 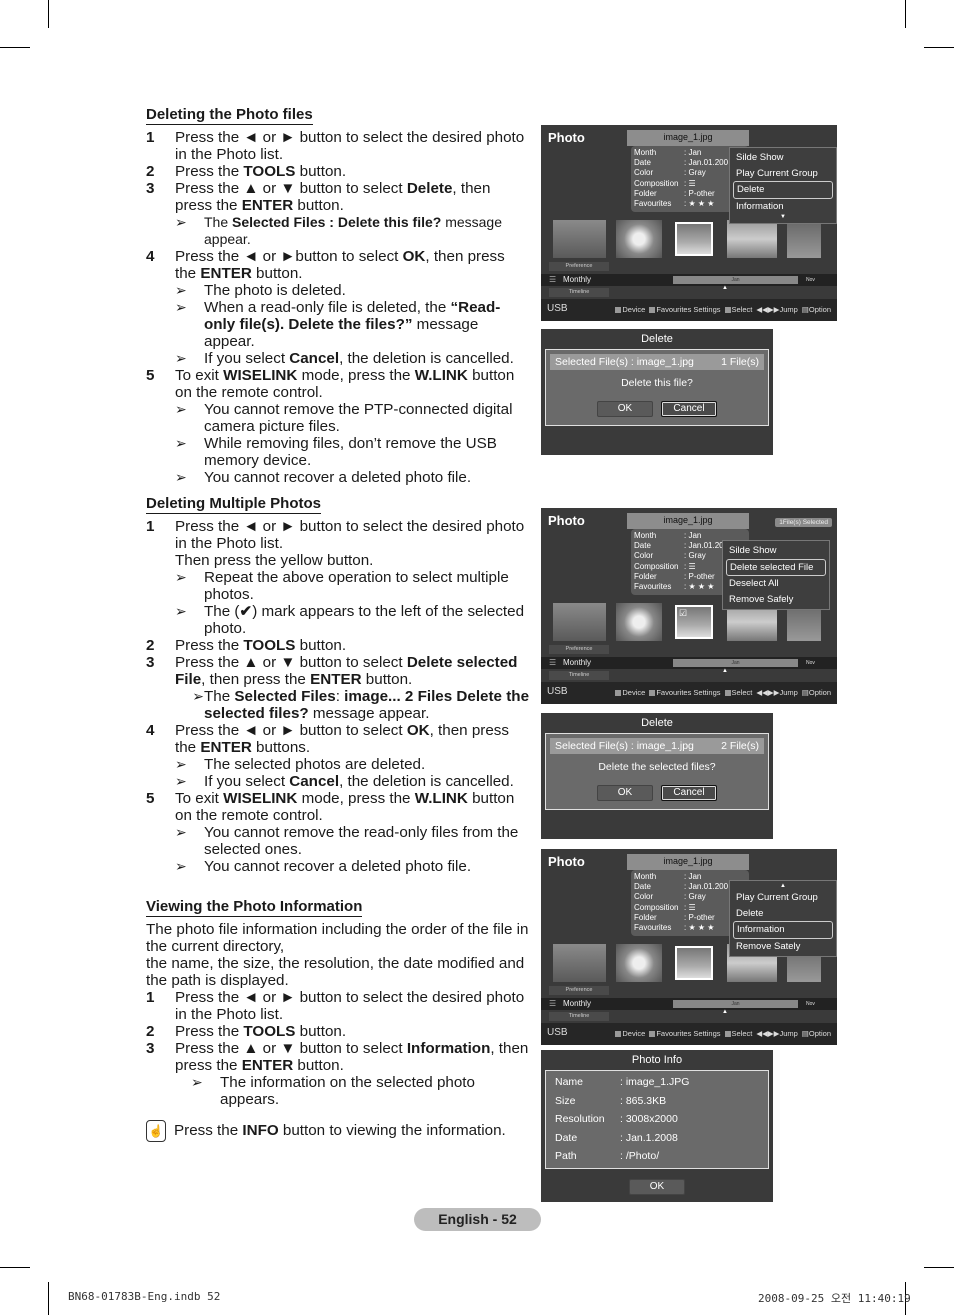 I want to click on menu-item: Deselect All, so click(x=776, y=584).